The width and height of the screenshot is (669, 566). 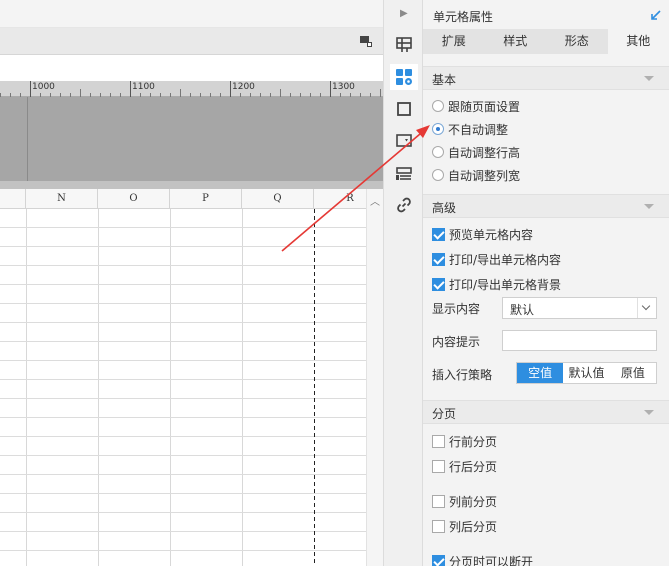 I want to click on insert-policy-default-button: 默认值, so click(x=586, y=373).